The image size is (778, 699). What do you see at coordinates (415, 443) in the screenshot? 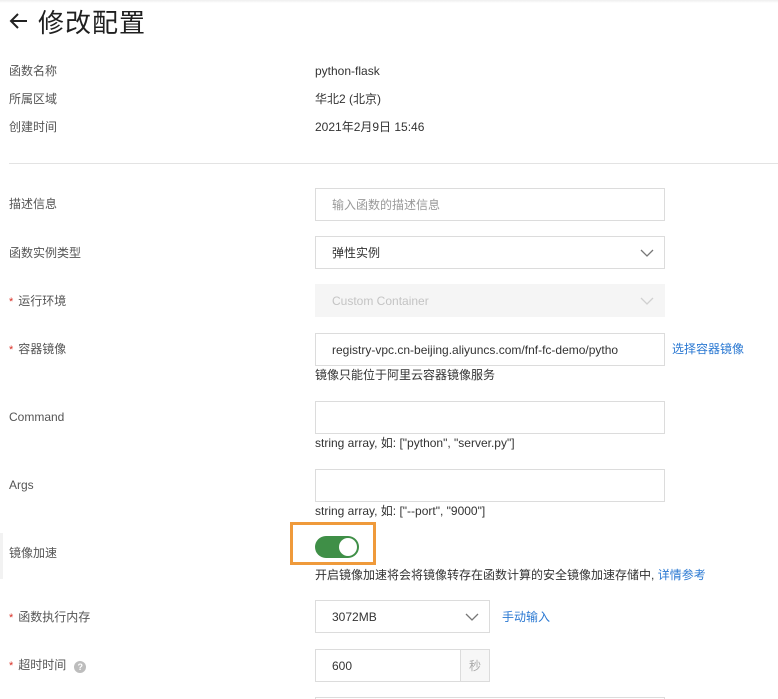
I see `command-hint: string array, 如: ["python", "server.py"]` at bounding box center [415, 443].